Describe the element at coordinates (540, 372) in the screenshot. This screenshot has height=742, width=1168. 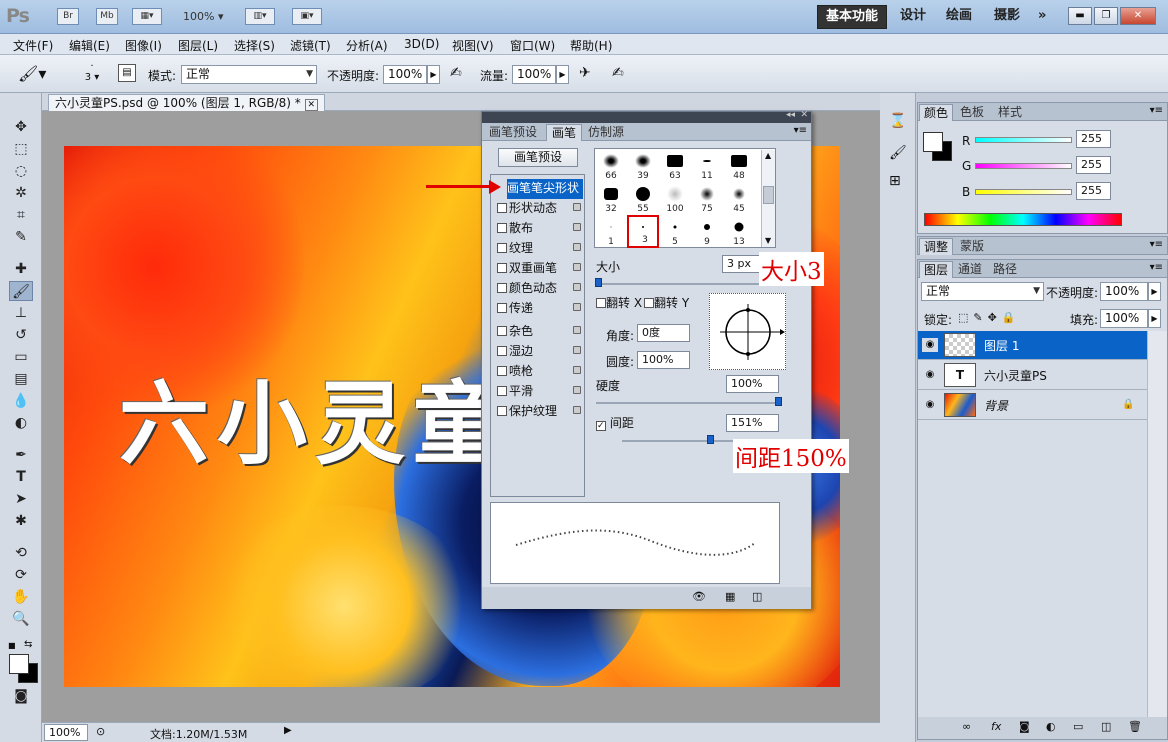
I see `option-airbrush: 喷枪` at that location.